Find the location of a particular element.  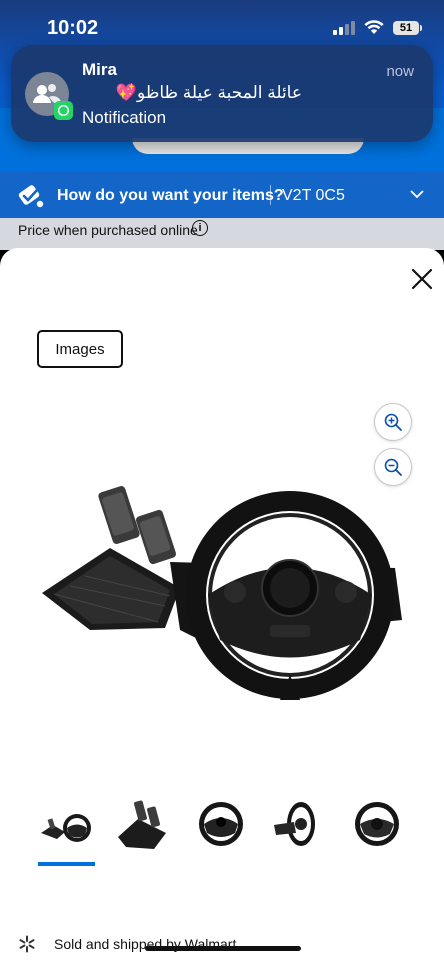

info-icon: i is located at coordinates (200, 228).